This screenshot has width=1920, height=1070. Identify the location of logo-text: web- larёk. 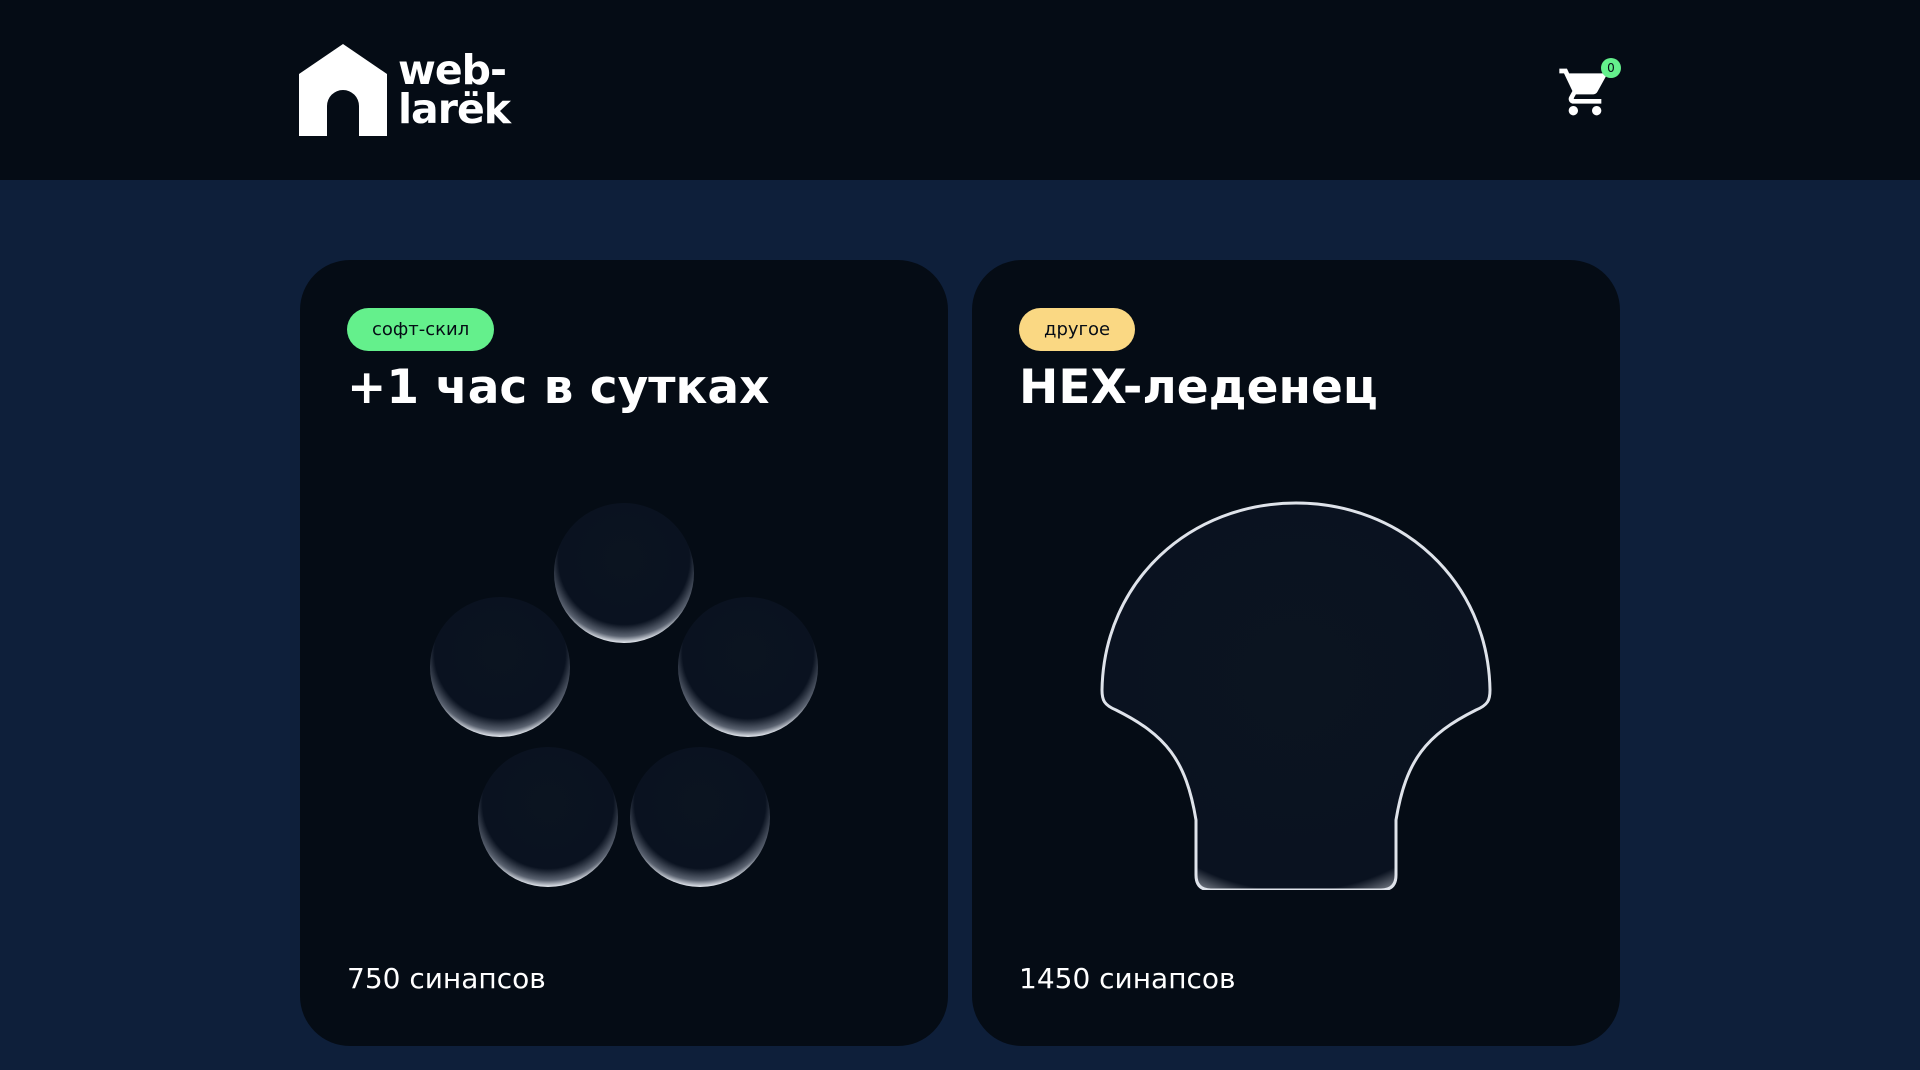
(454, 91).